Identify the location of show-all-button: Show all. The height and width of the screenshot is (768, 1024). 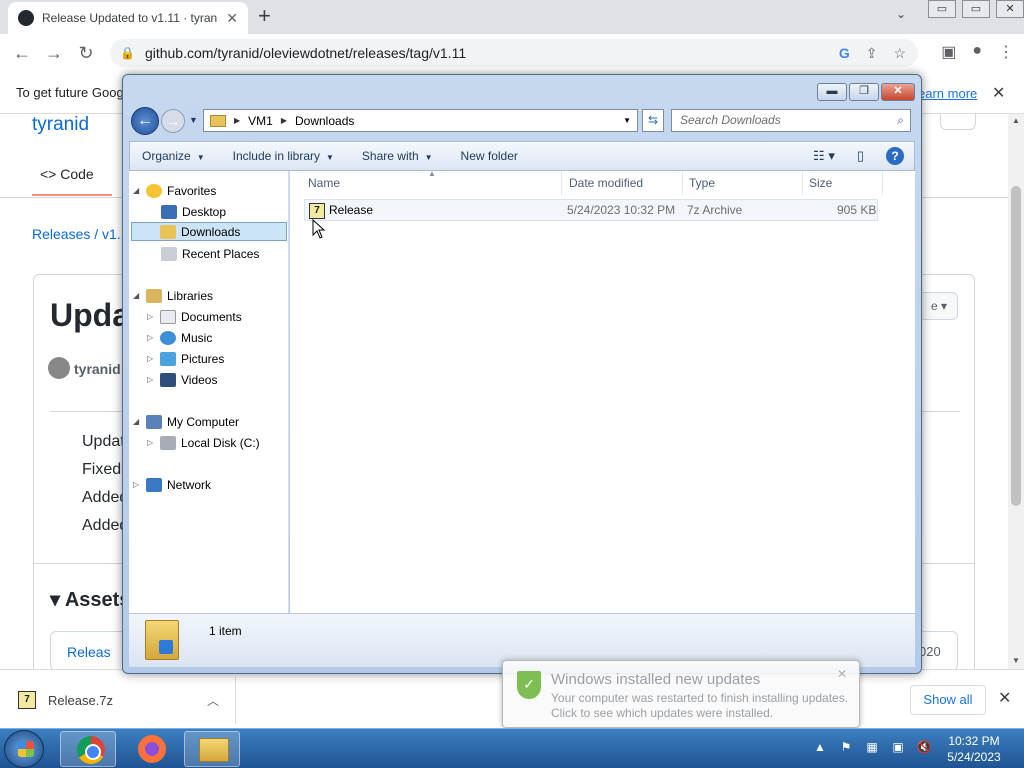
(948, 700).